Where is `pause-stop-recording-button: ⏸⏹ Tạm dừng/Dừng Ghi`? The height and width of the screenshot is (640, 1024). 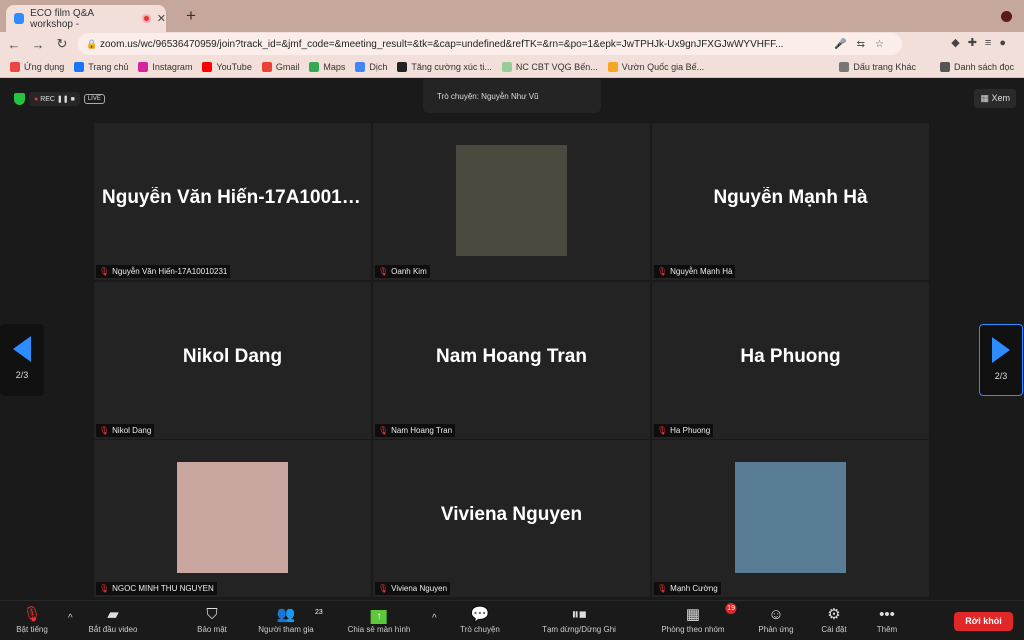 pause-stop-recording-button: ⏸⏹ Tạm dừng/Dừng Ghi is located at coordinates (579, 619).